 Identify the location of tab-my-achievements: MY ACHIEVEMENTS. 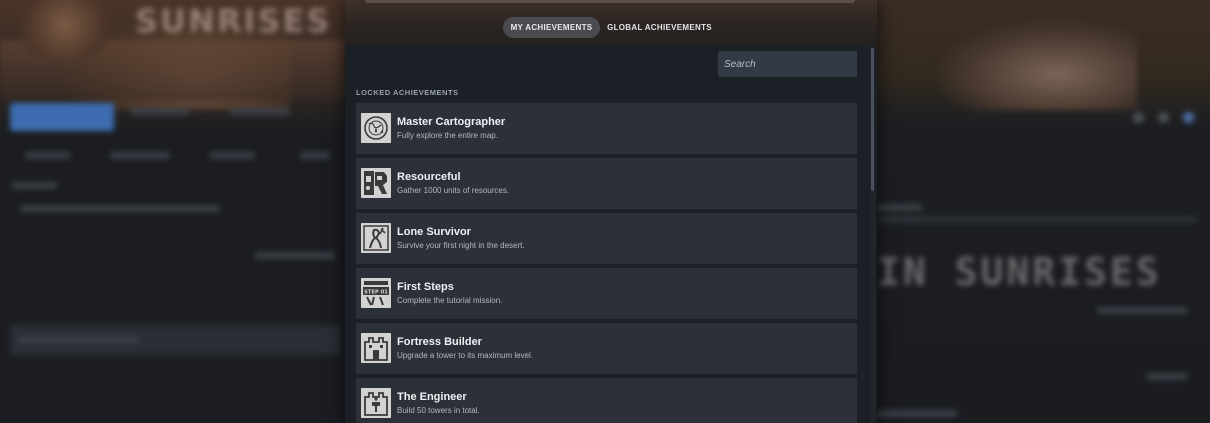
(551, 27).